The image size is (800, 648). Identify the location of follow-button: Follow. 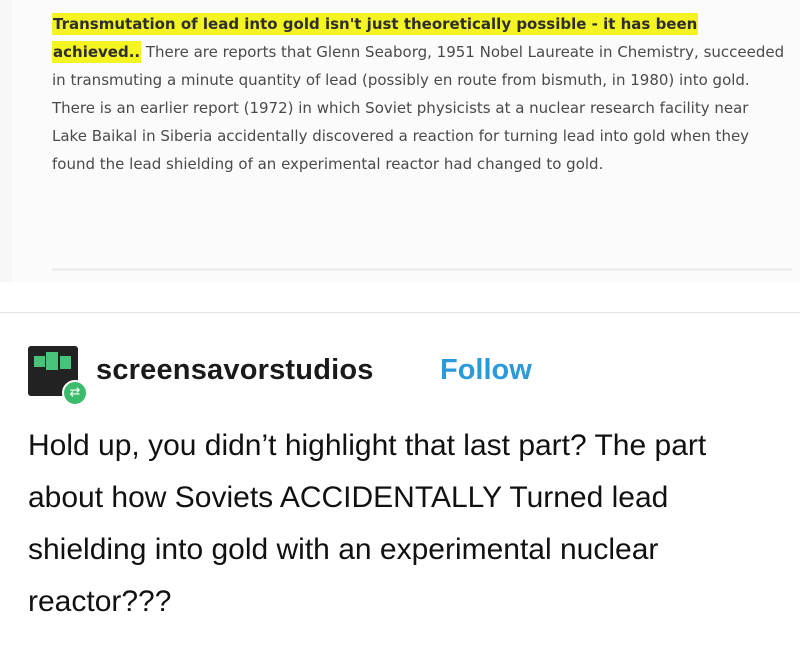
(486, 370).